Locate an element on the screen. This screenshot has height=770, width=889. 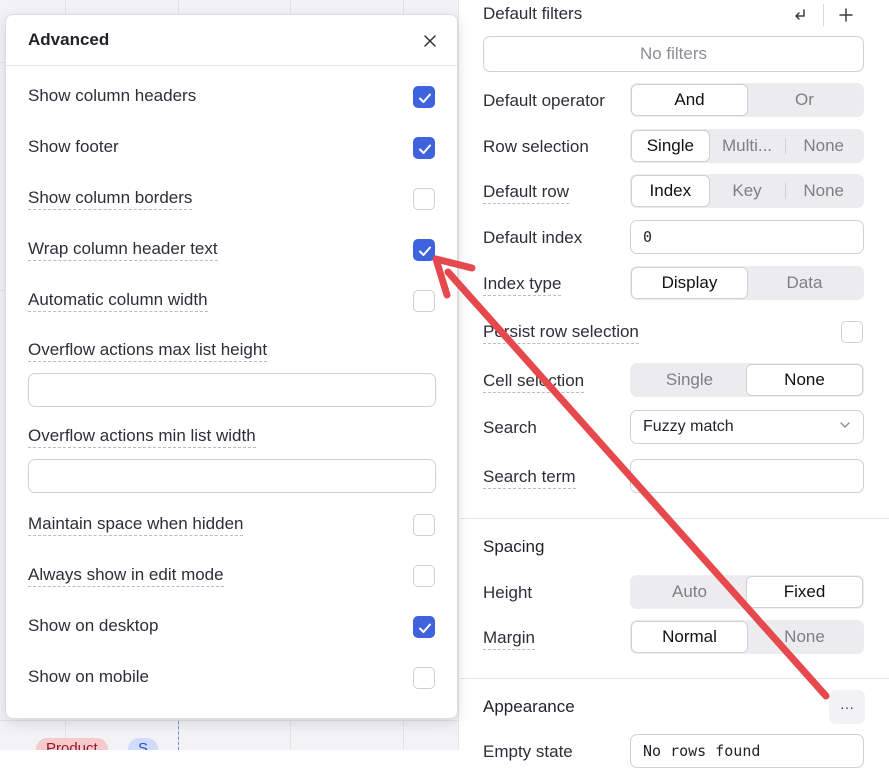
default-row-key-option: Key is located at coordinates (747, 191).